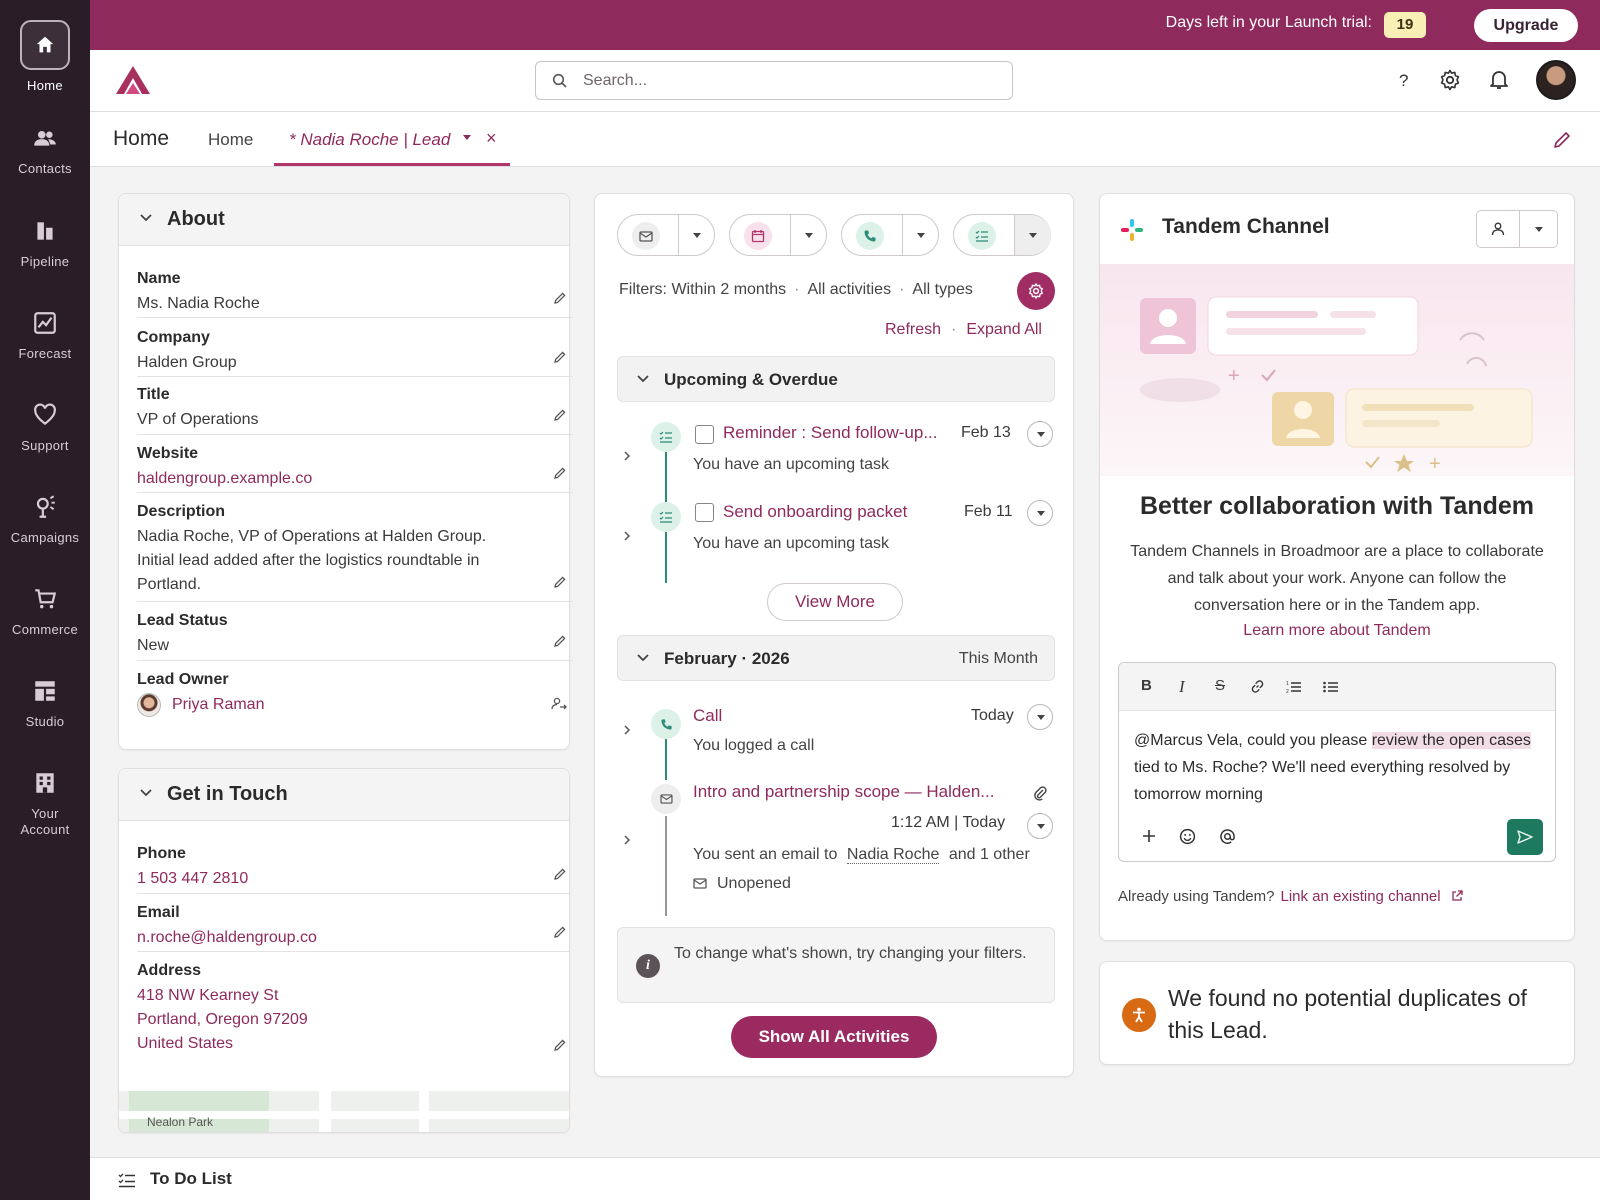 Image resolution: width=1600 pixels, height=1200 pixels. I want to click on email-link: n.roche@haldengroup.co, so click(353, 938).